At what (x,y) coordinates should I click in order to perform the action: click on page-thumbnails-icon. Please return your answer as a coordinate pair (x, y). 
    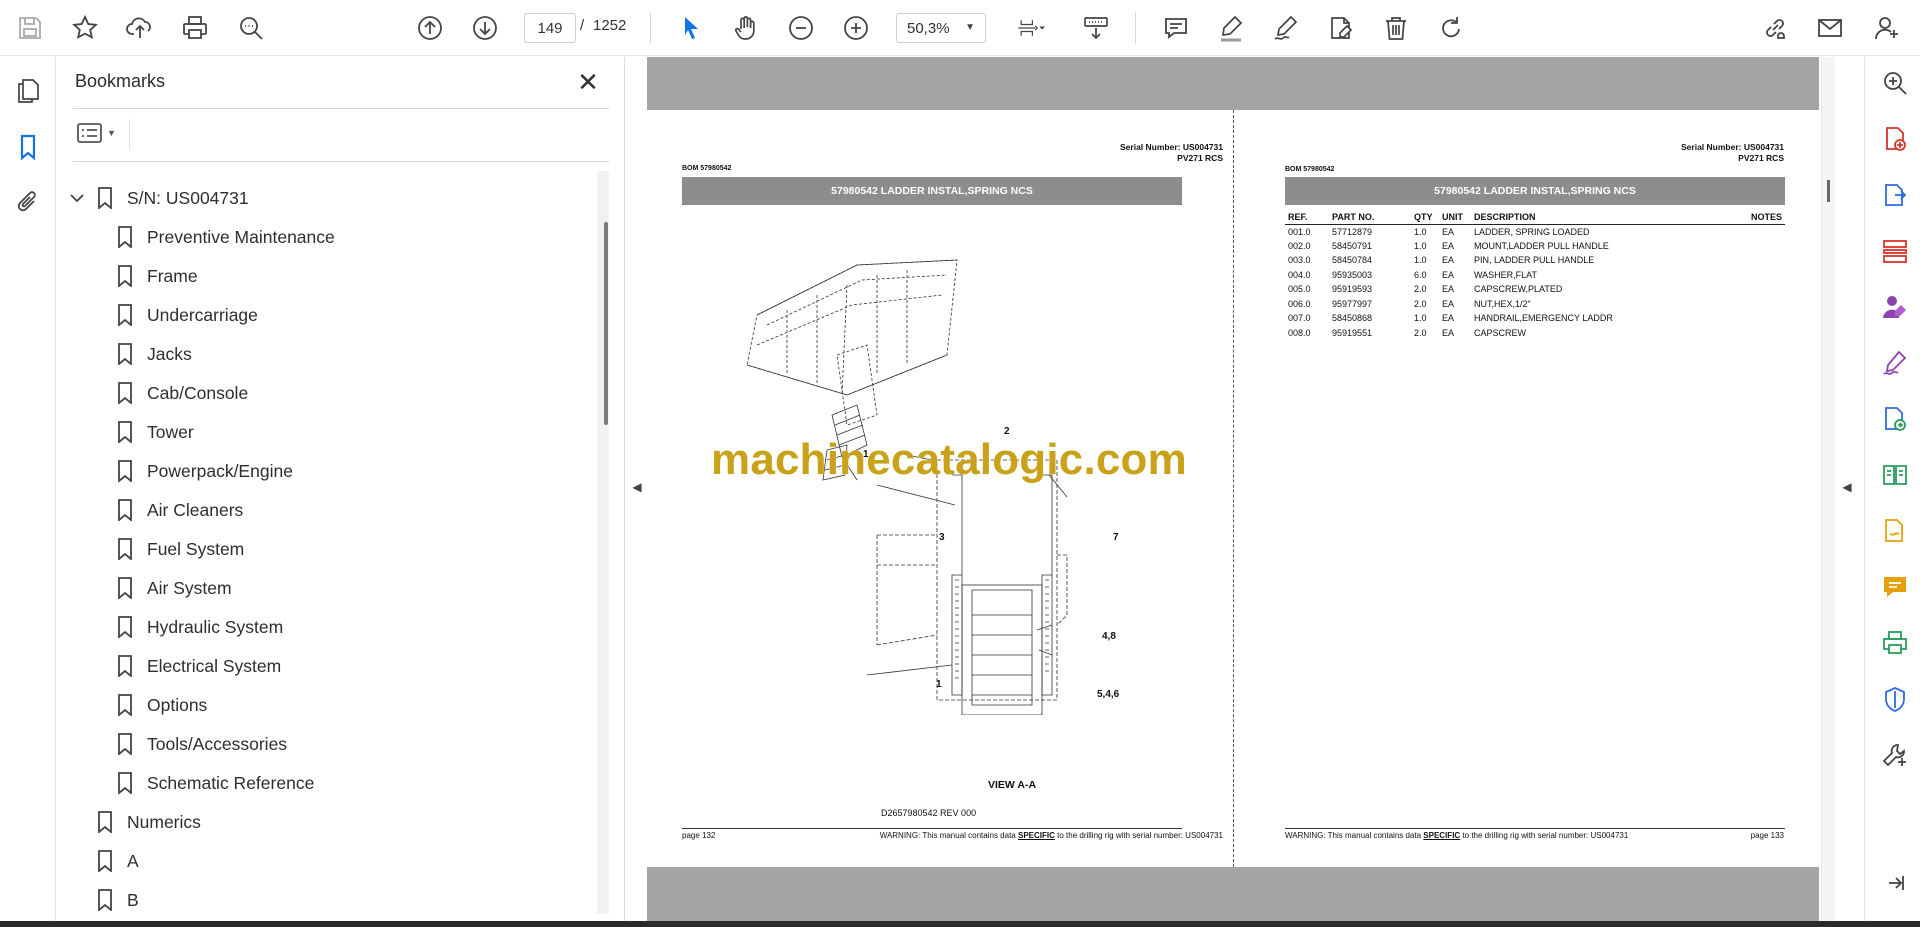
    Looking at the image, I should click on (28, 91).